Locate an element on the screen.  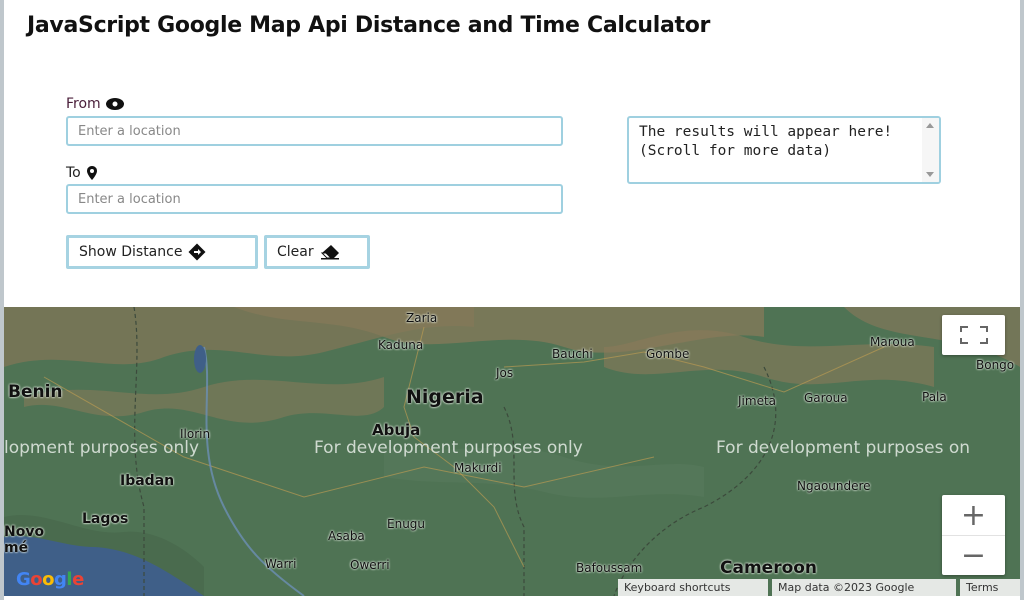
eraser-icon is located at coordinates (329, 252).